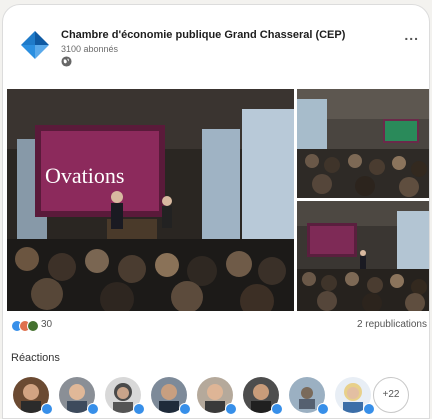 Image resolution: width=432 pixels, height=419 pixels. I want to click on social-counts-bar: 30 2 republications, so click(216, 325).